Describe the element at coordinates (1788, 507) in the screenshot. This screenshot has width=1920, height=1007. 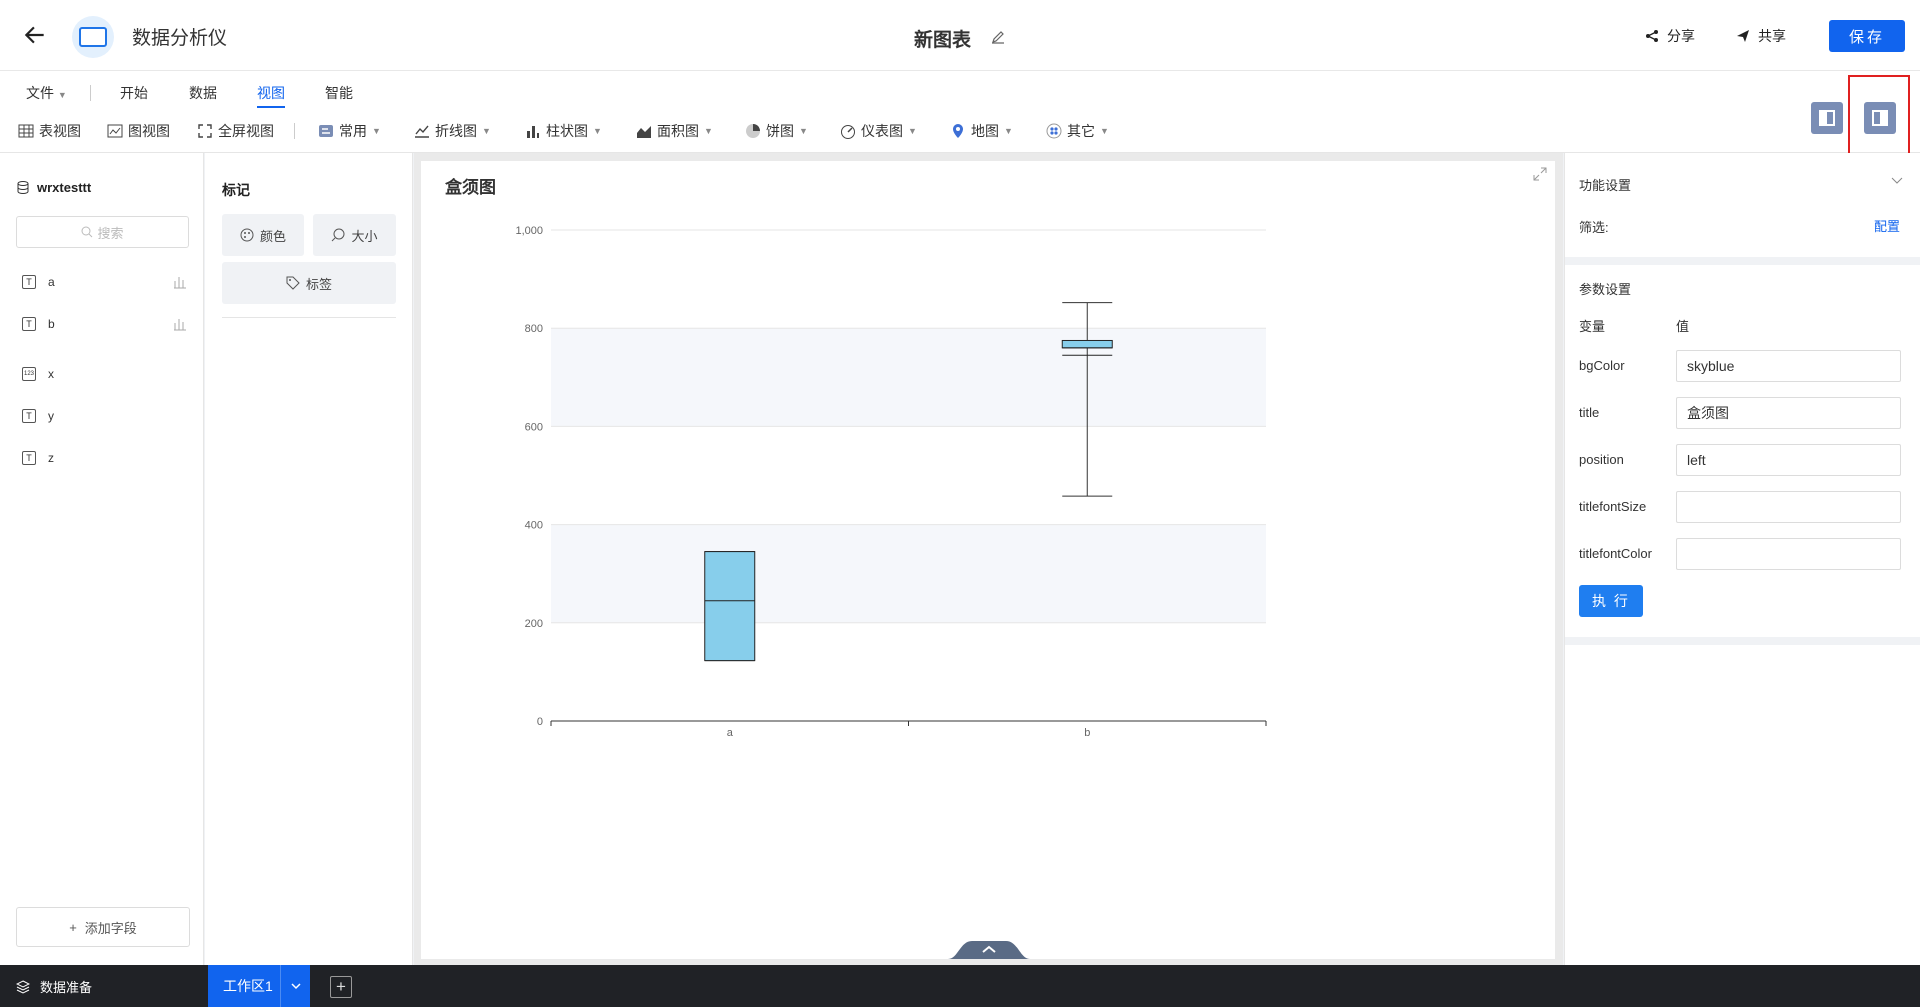
I see `param-titlefontsize-input` at that location.